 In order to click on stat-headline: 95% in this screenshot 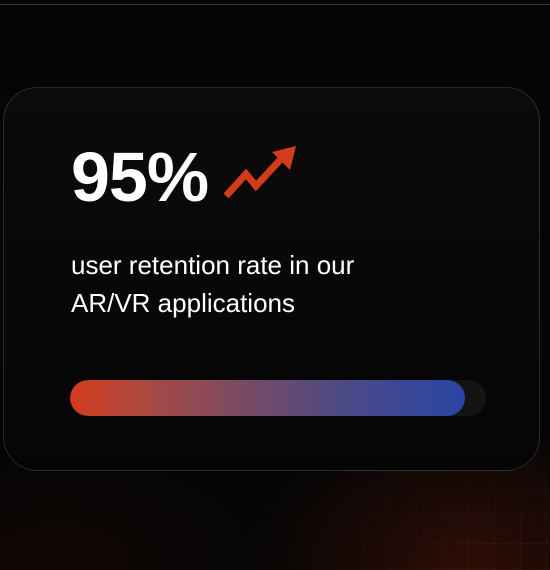, I will do `click(185, 177)`.